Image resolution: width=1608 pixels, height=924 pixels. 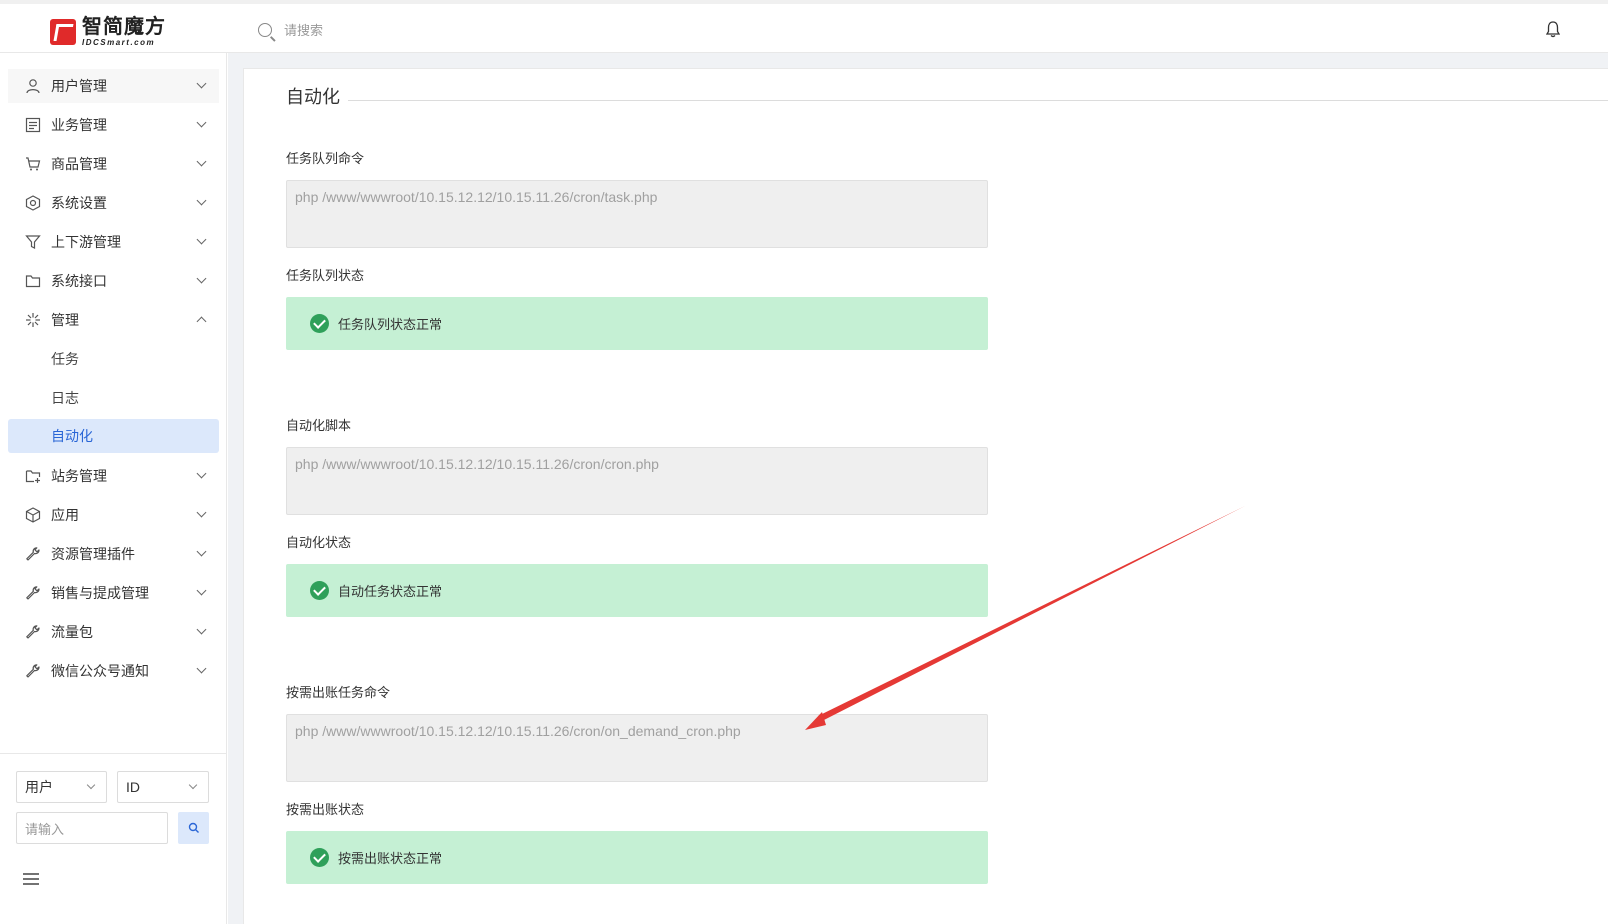 I want to click on on-demand-billing-status-alert: 按需出账状态正常, so click(x=637, y=857).